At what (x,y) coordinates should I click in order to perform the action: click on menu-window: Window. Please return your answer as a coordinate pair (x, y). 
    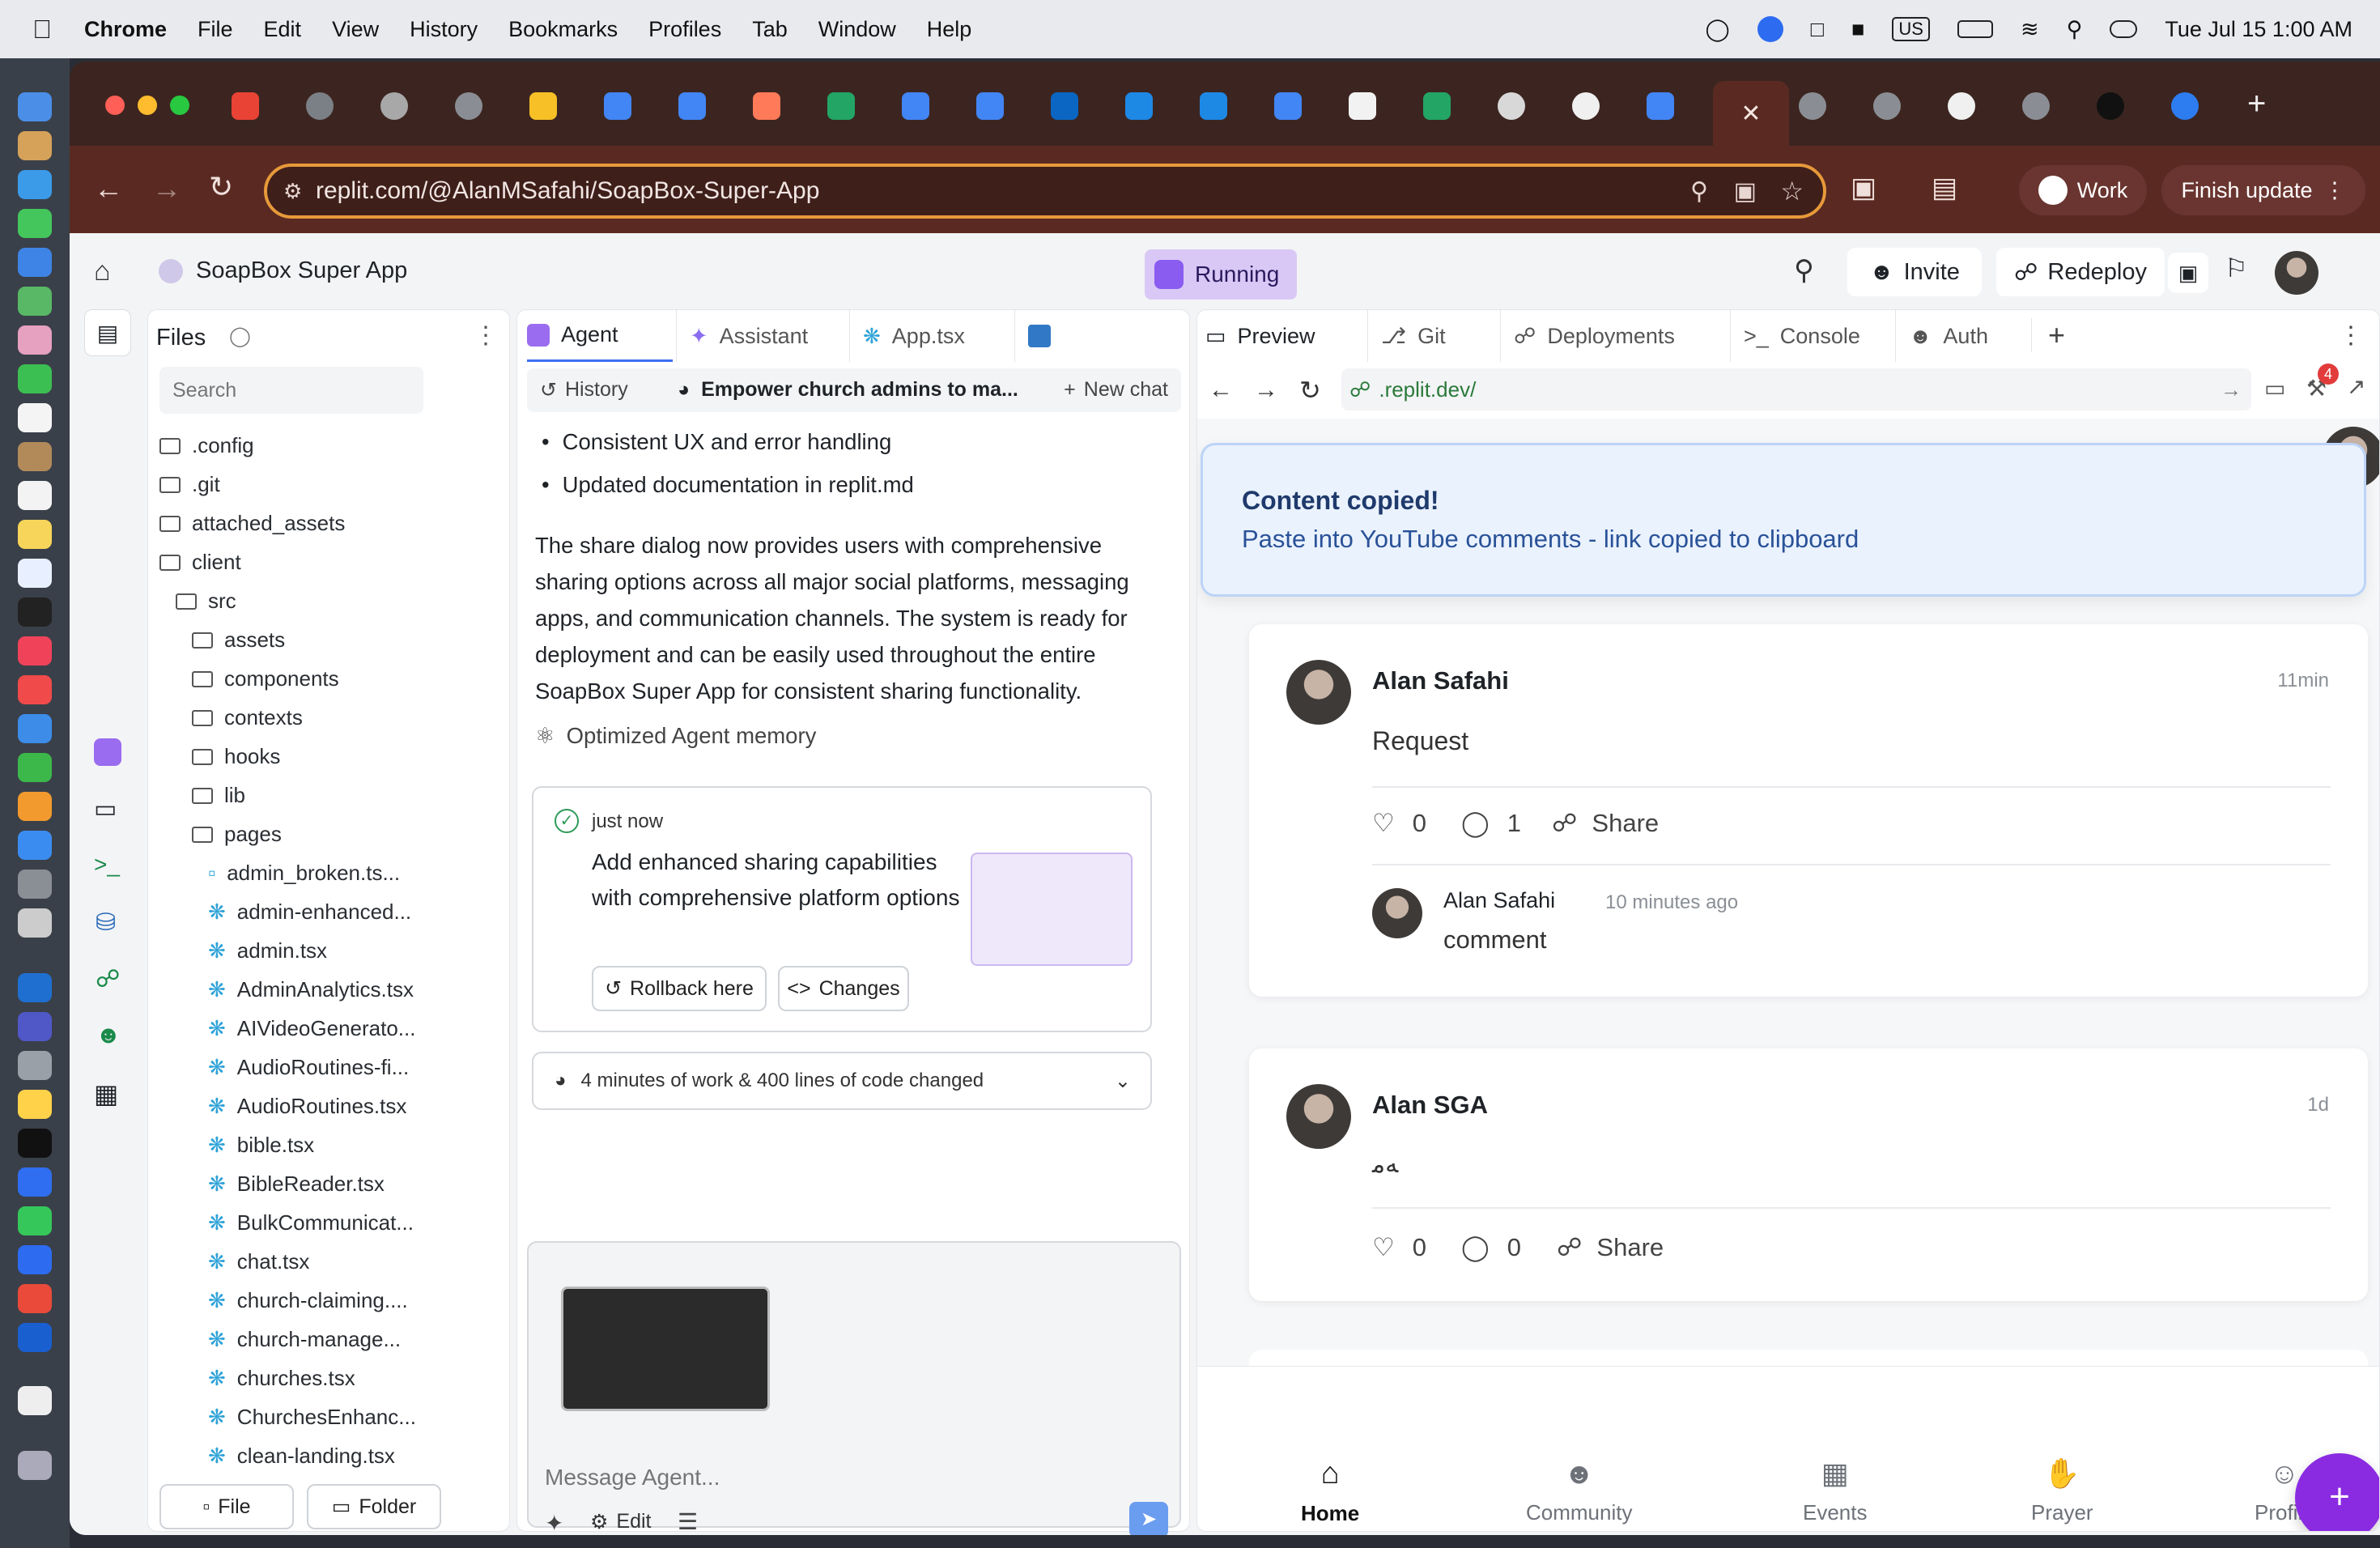
    Looking at the image, I should click on (857, 29).